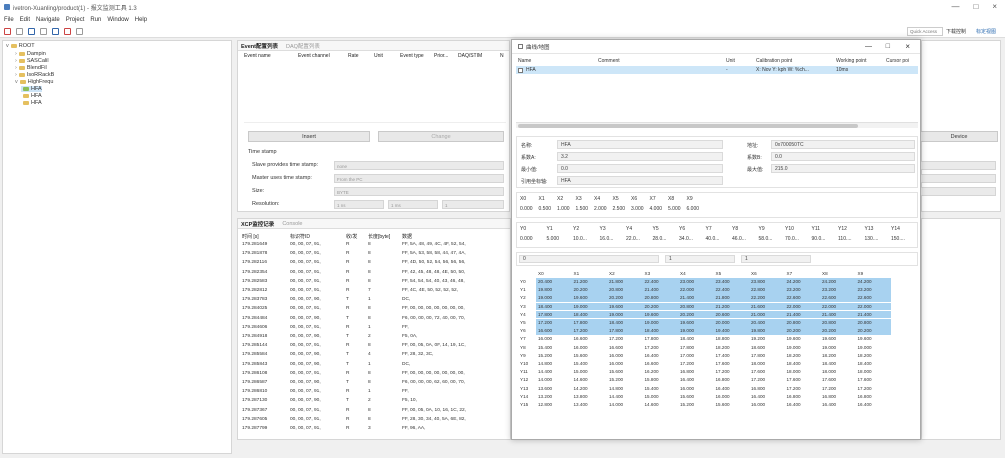  I want to click on grid-cell: 18.600, so click(767, 348).